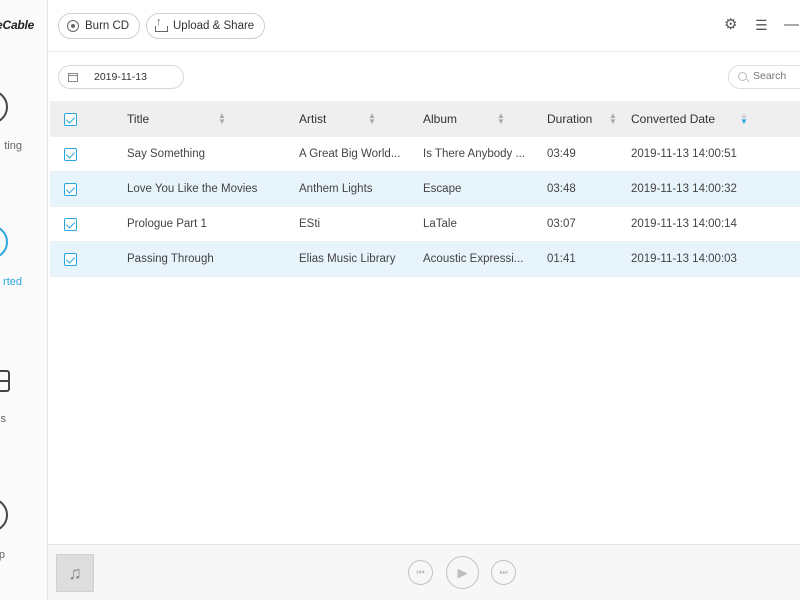 This screenshot has height=600, width=800. Describe the element at coordinates (776, 76) in the screenshot. I see `search-input` at that location.